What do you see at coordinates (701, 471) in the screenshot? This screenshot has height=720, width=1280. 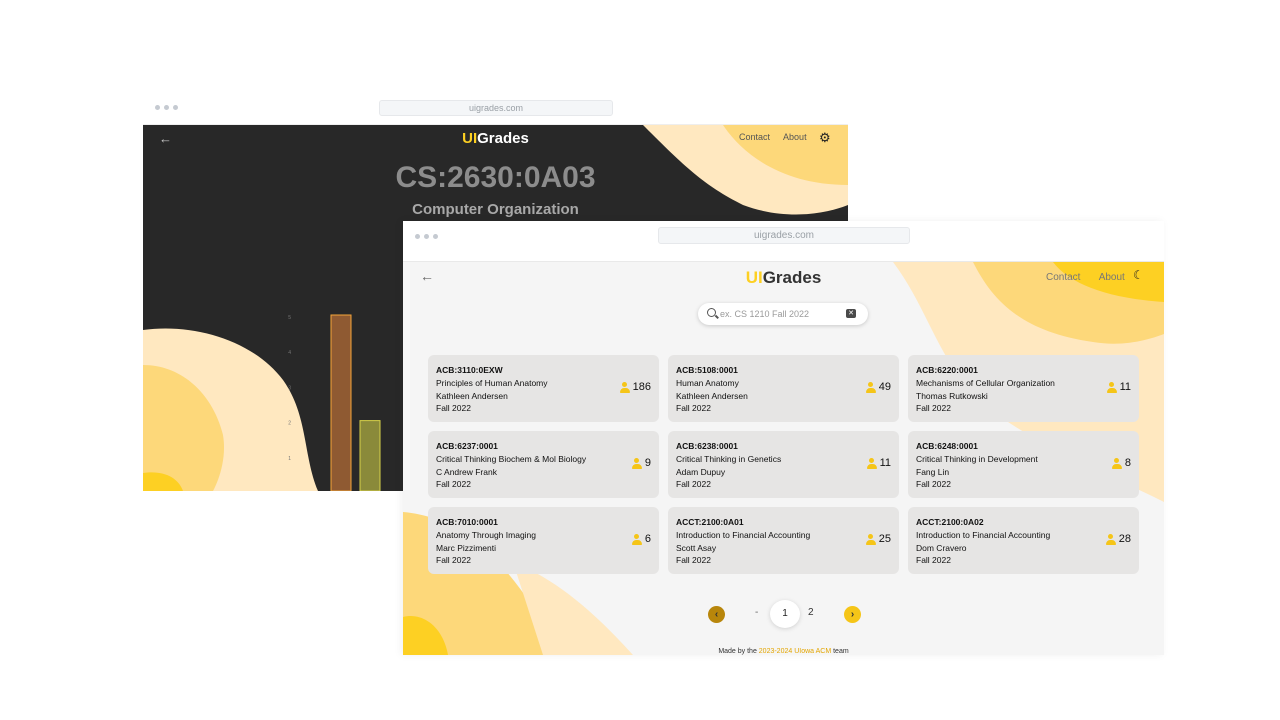 I see `course-instructor: Adam Dupuy` at bounding box center [701, 471].